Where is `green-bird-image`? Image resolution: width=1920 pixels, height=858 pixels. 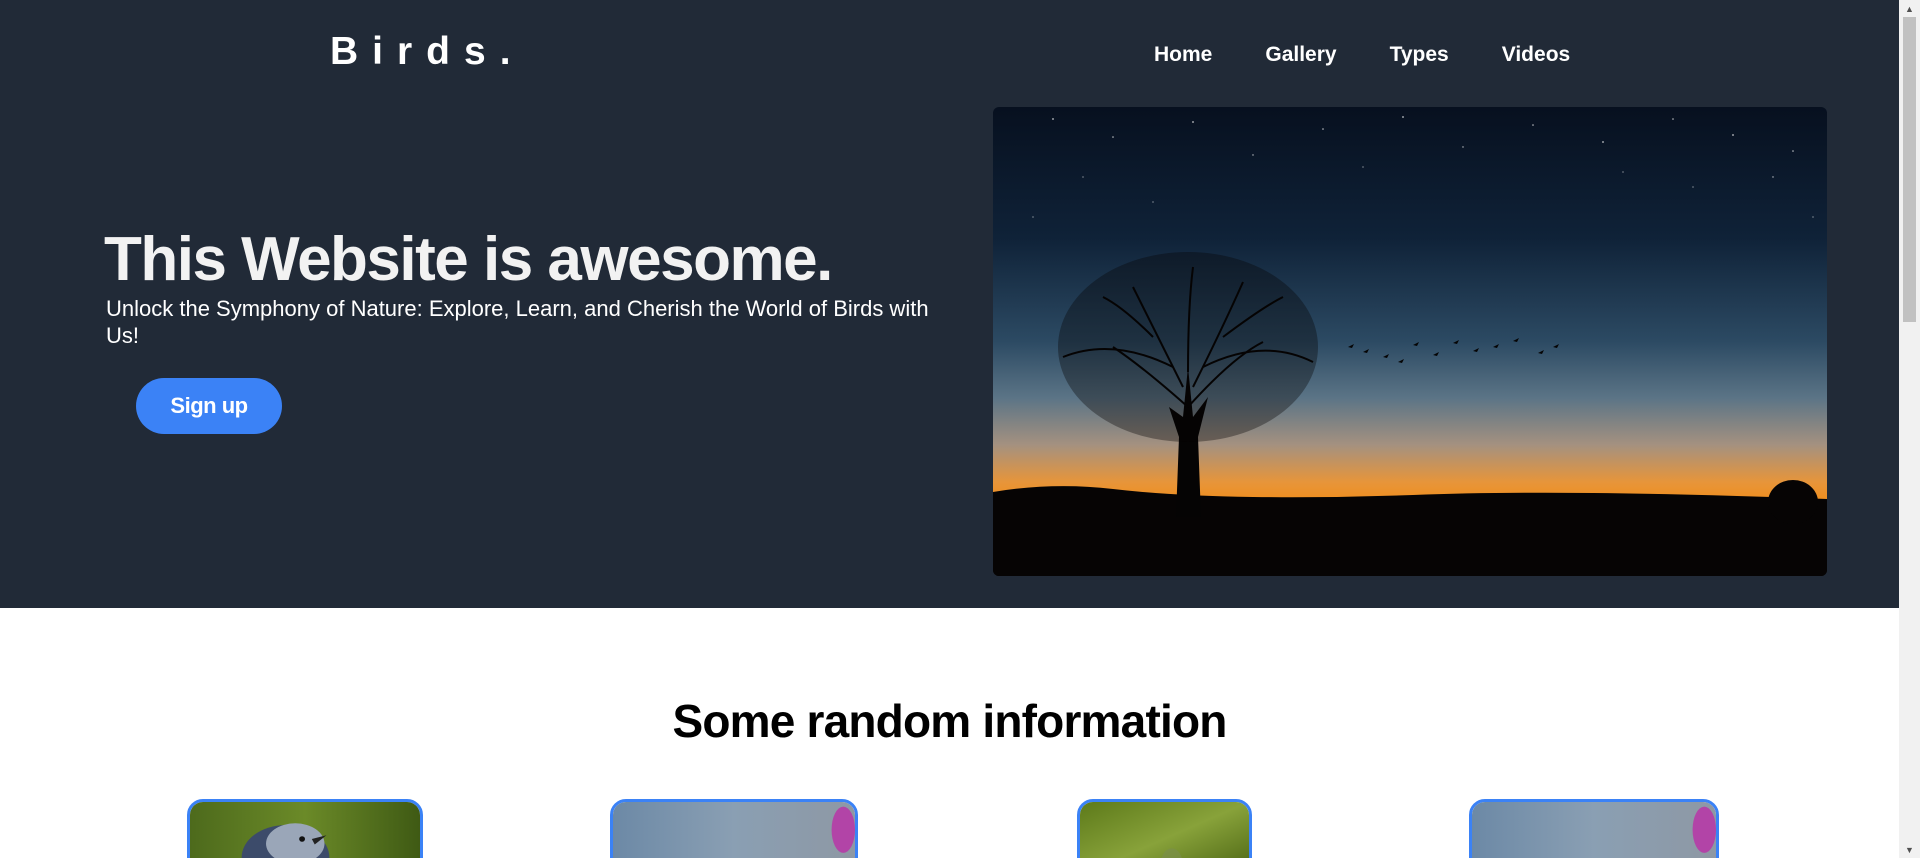 green-bird-image is located at coordinates (1164, 830).